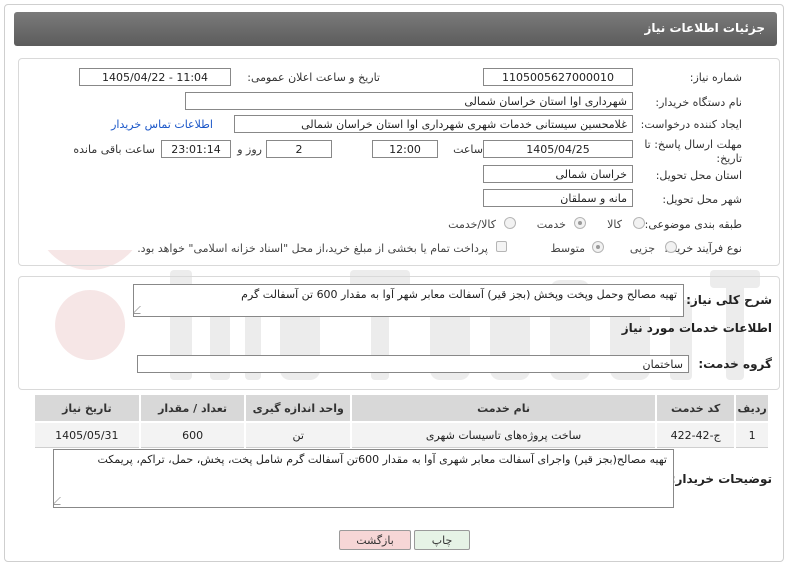 The width and height of the screenshot is (788, 566). I want to click on requester-label: ایجاد کننده درخواست:, so click(691, 124).